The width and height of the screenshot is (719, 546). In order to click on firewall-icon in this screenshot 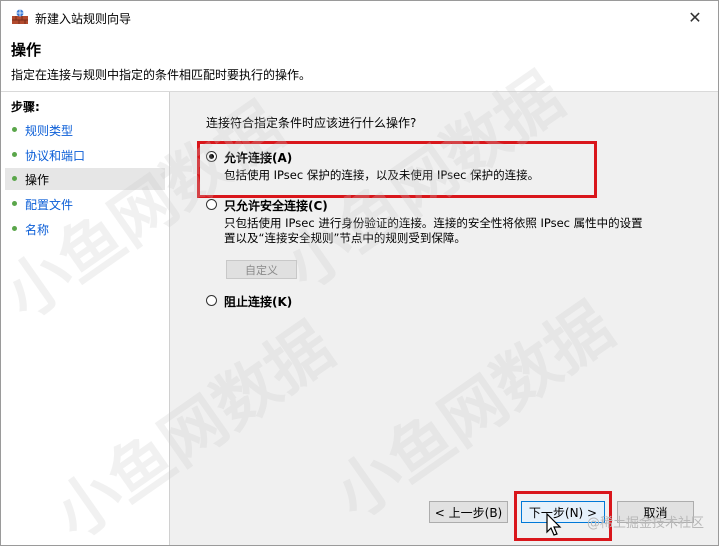, I will do `click(20, 16)`.